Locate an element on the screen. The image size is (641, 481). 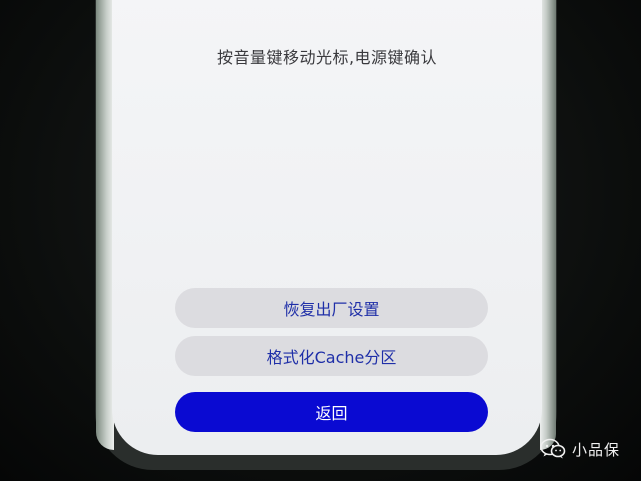
phone-edge-right is located at coordinates (548, 225).